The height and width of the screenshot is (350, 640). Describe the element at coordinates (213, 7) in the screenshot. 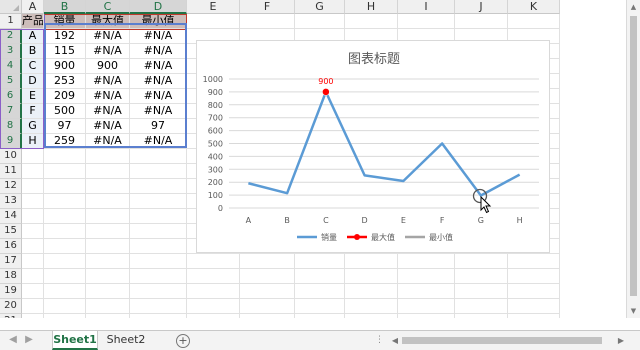

I see `column-header-e: E` at that location.